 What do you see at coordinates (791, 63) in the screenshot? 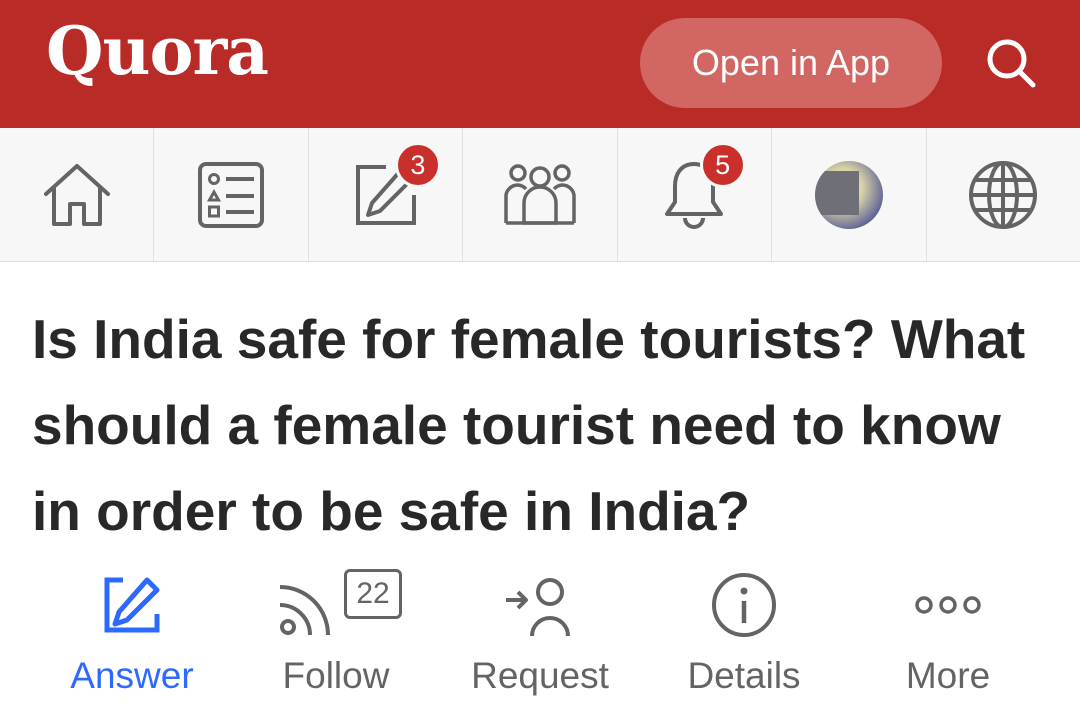
I see `open-in-app-button: Open in App` at bounding box center [791, 63].